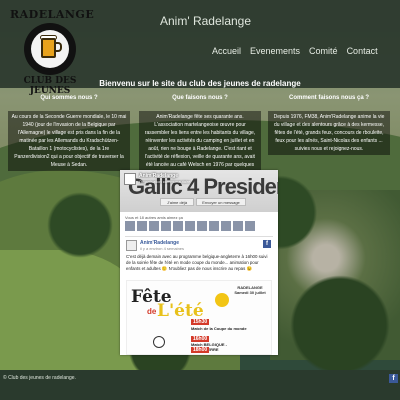 This screenshot has height=400, width=400. I want to click on page-avatar, so click(130, 179).